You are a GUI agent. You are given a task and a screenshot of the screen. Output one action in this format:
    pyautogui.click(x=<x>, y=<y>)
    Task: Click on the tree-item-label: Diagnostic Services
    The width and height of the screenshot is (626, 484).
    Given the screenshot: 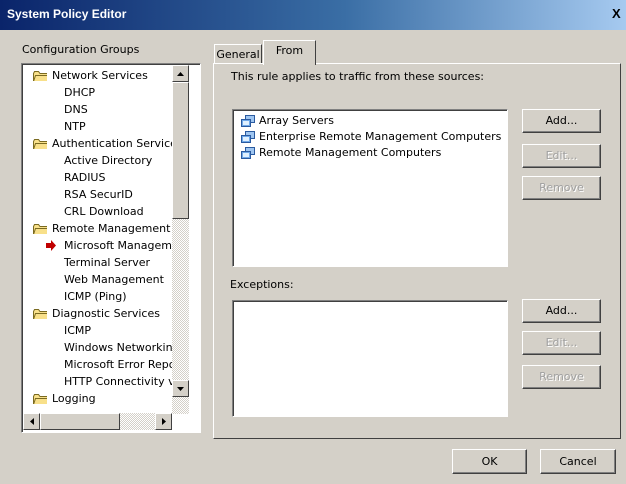 What is the action you would take?
    pyautogui.click(x=106, y=313)
    